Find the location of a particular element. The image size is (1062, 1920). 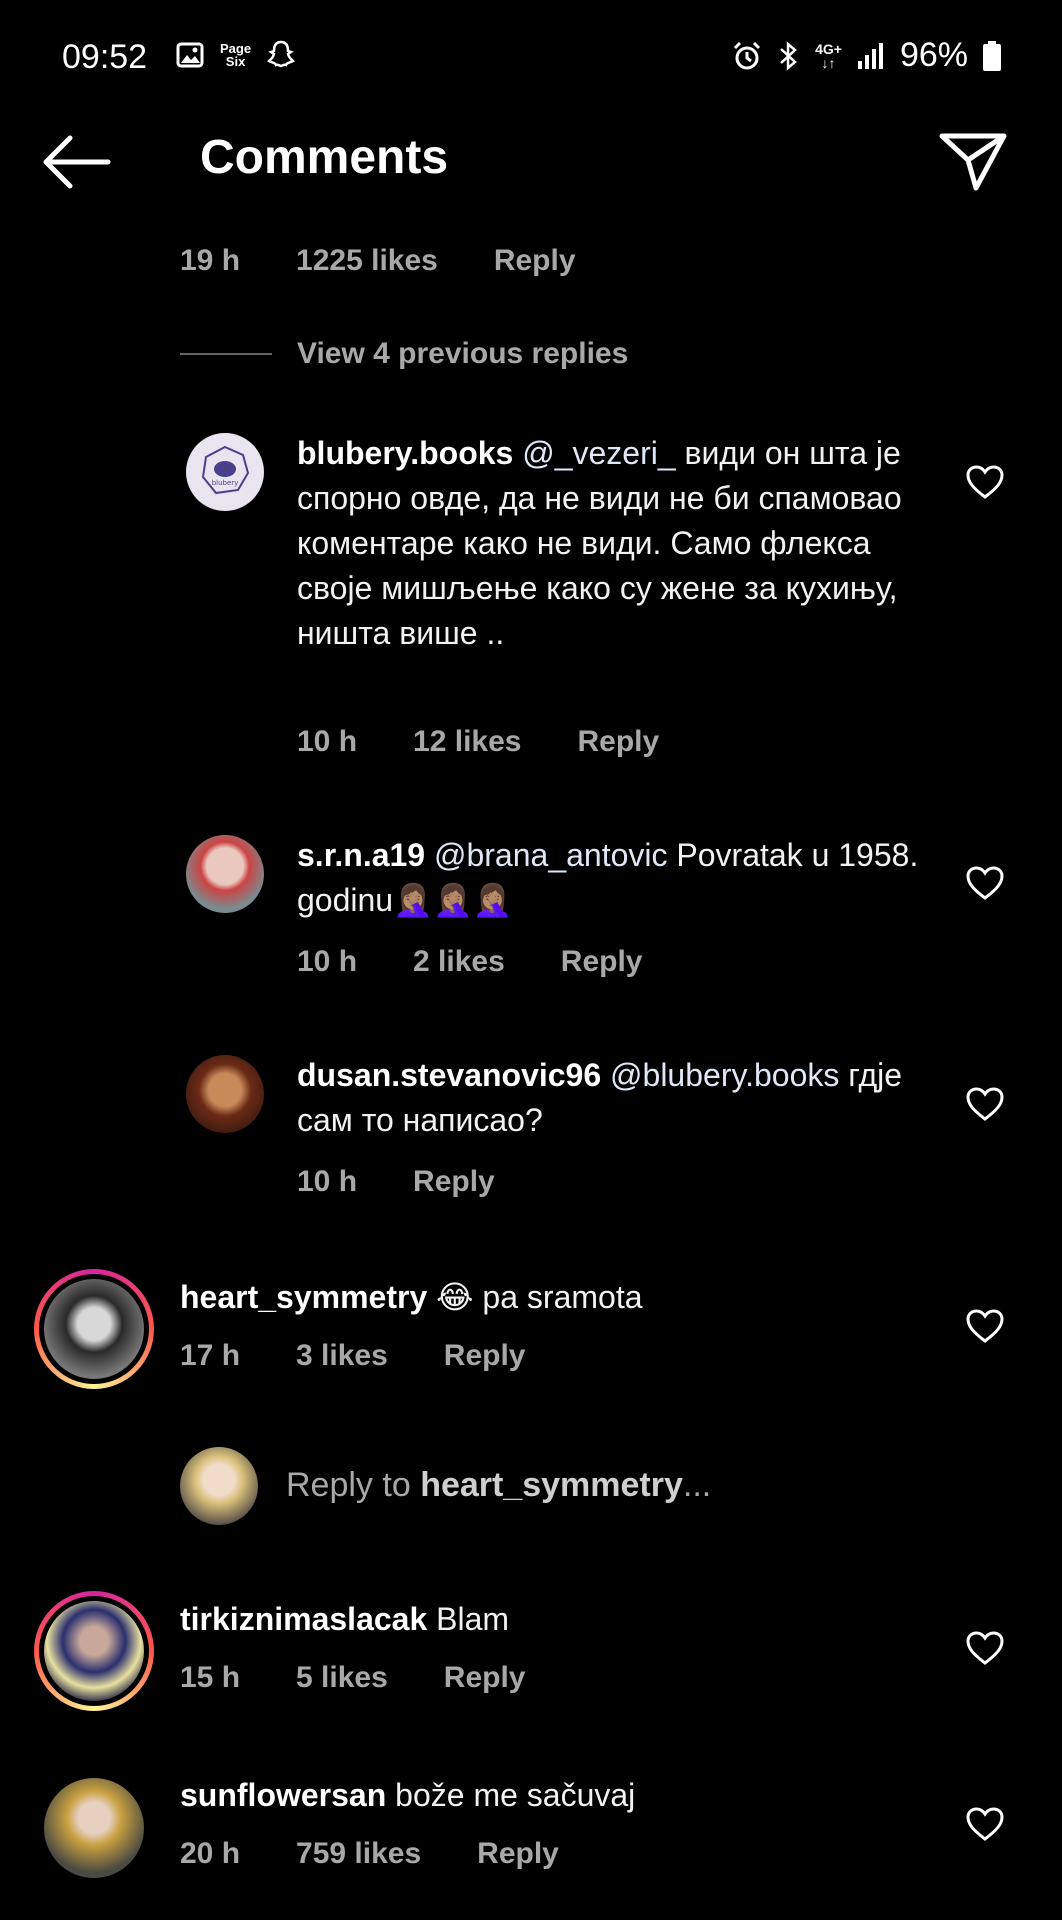

reply-prefix: Reply to is located at coordinates (353, 1485).